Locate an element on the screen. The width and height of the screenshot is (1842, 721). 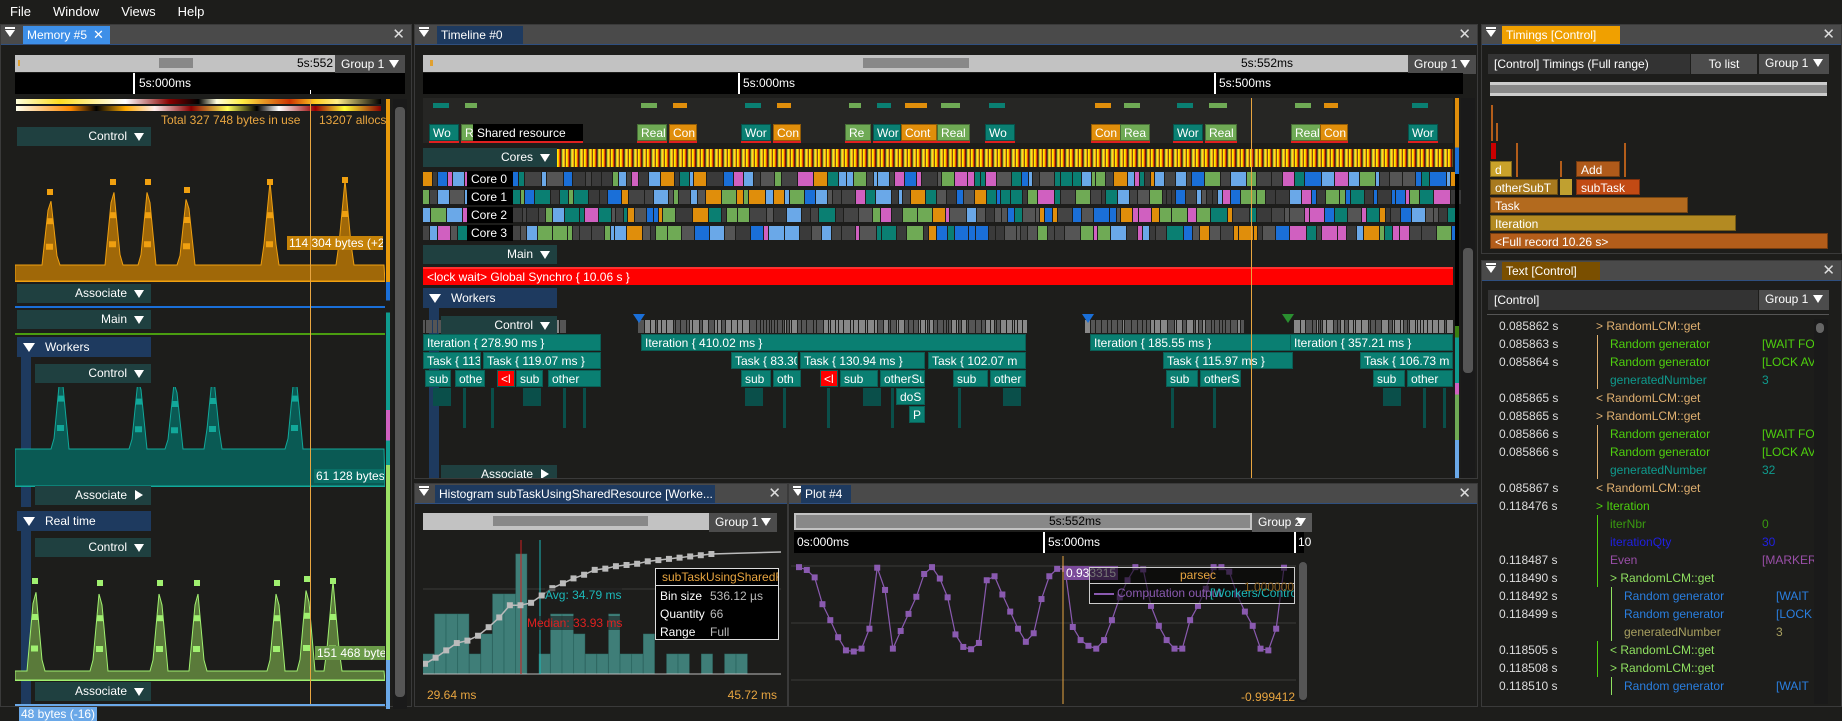
timings-bar: d is located at coordinates (1501, 169).